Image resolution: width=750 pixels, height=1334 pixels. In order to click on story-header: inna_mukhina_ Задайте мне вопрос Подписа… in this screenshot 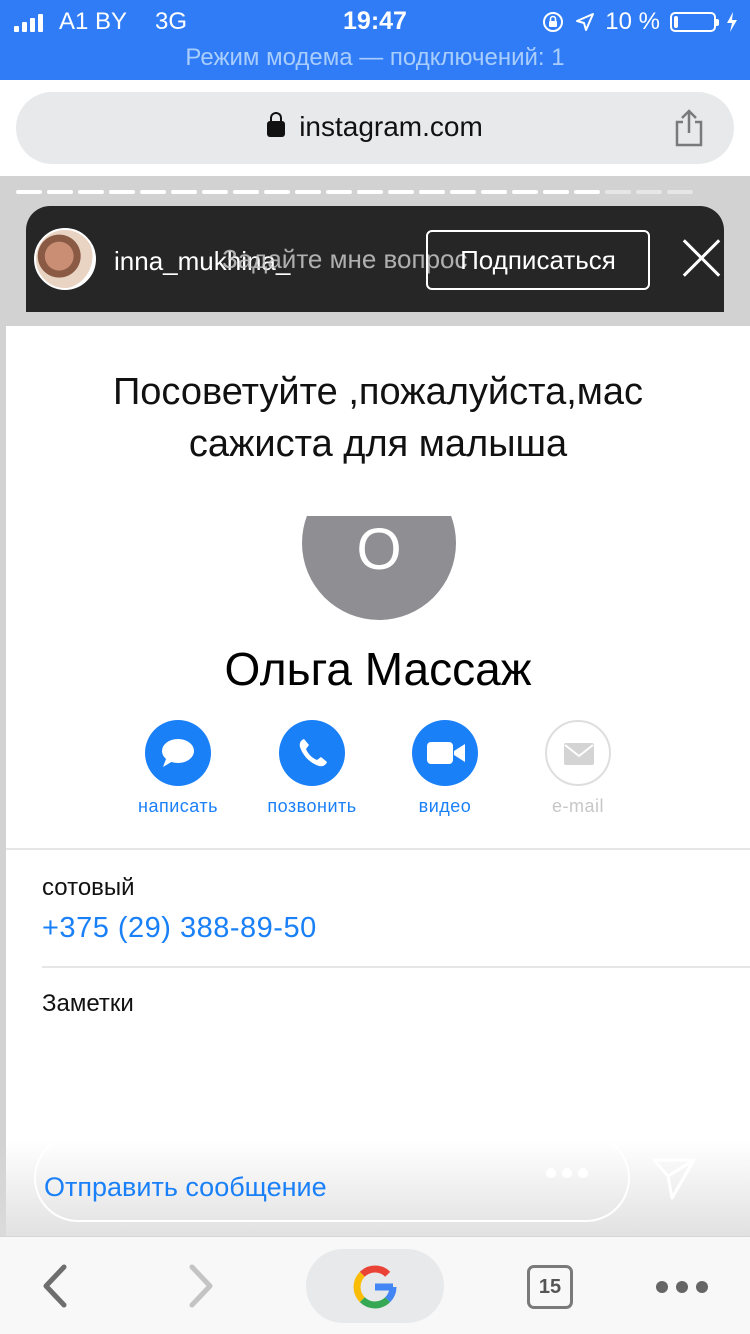, I will do `click(375, 259)`.